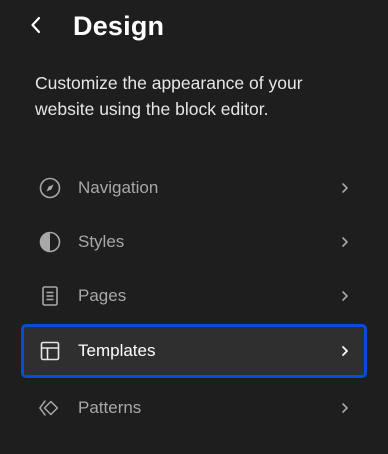 The image size is (388, 454). What do you see at coordinates (102, 295) in the screenshot?
I see `menu-item-label: Pages` at bounding box center [102, 295].